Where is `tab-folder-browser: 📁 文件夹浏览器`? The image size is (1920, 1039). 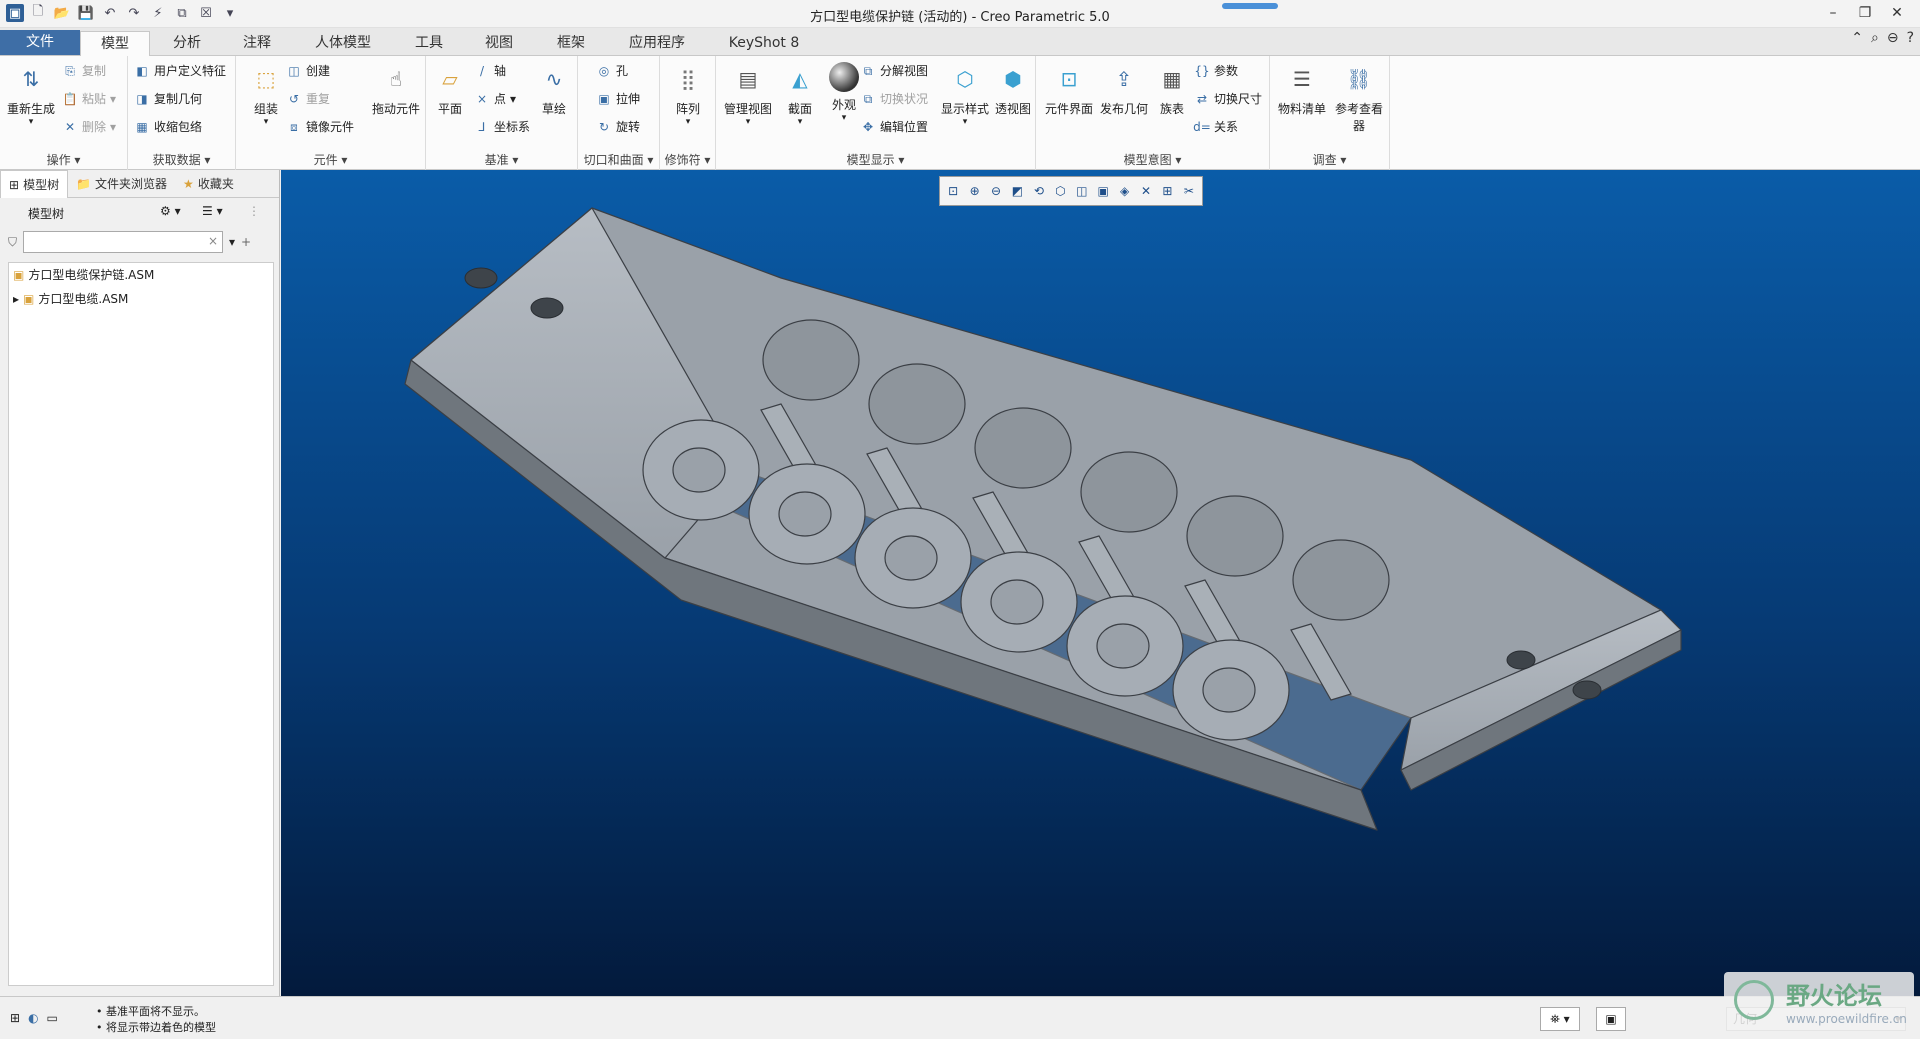
tab-folder-browser: 📁 文件夹浏览器 is located at coordinates (121, 184).